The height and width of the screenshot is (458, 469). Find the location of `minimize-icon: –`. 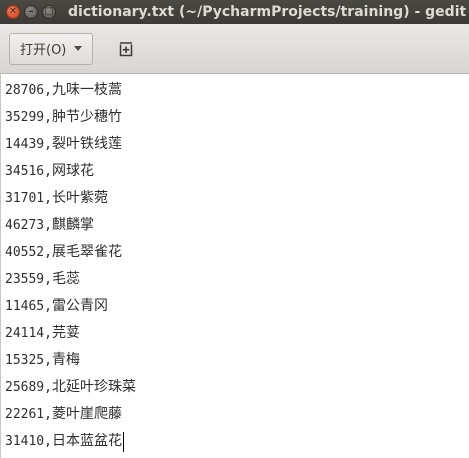

minimize-icon: – is located at coordinates (31, 12).